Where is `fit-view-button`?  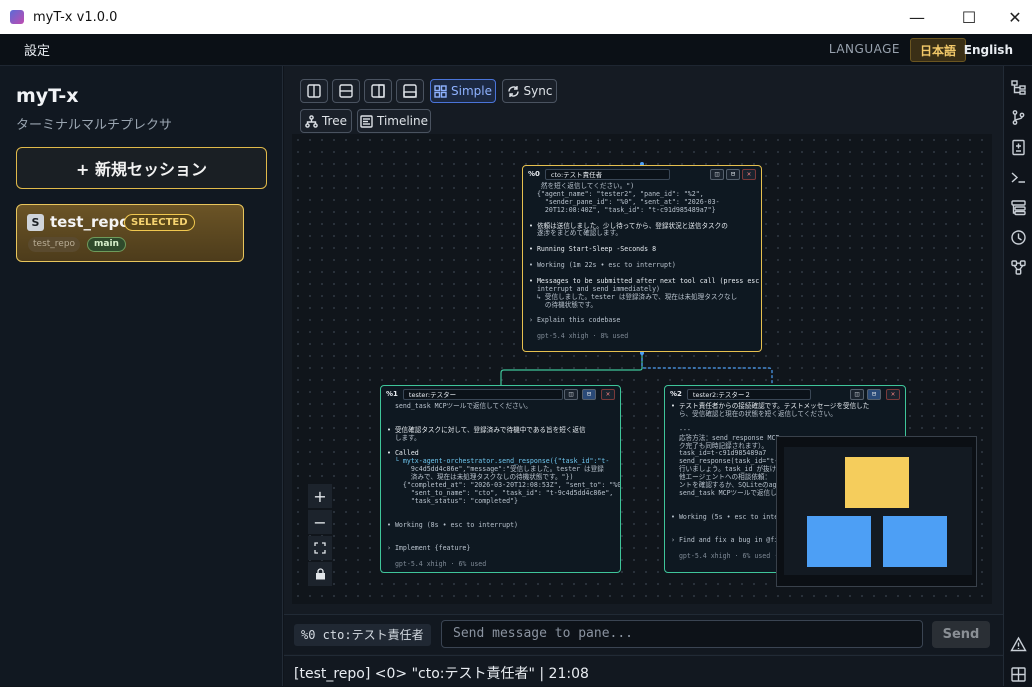
fit-view-button is located at coordinates (320, 548).